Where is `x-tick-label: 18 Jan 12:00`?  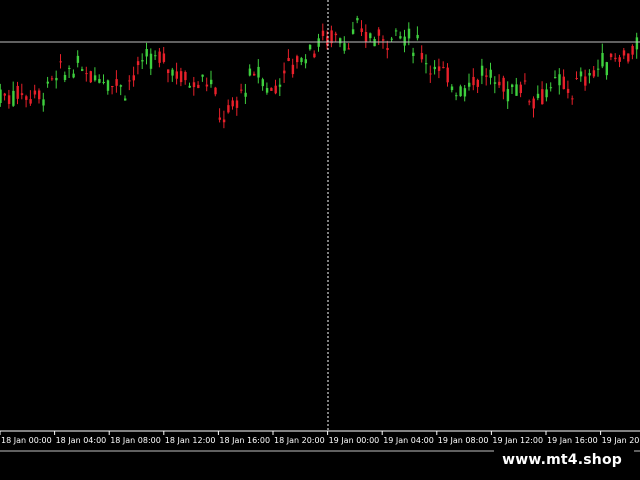
x-tick-label: 18 Jan 12:00 is located at coordinates (190, 440).